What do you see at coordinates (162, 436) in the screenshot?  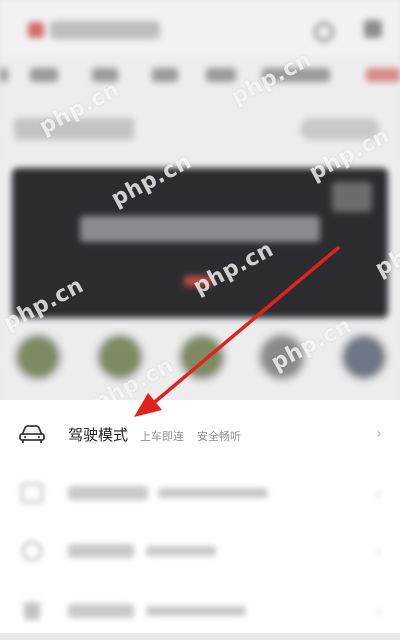 I see `driving-mode-subtitle-1: 上车即连` at bounding box center [162, 436].